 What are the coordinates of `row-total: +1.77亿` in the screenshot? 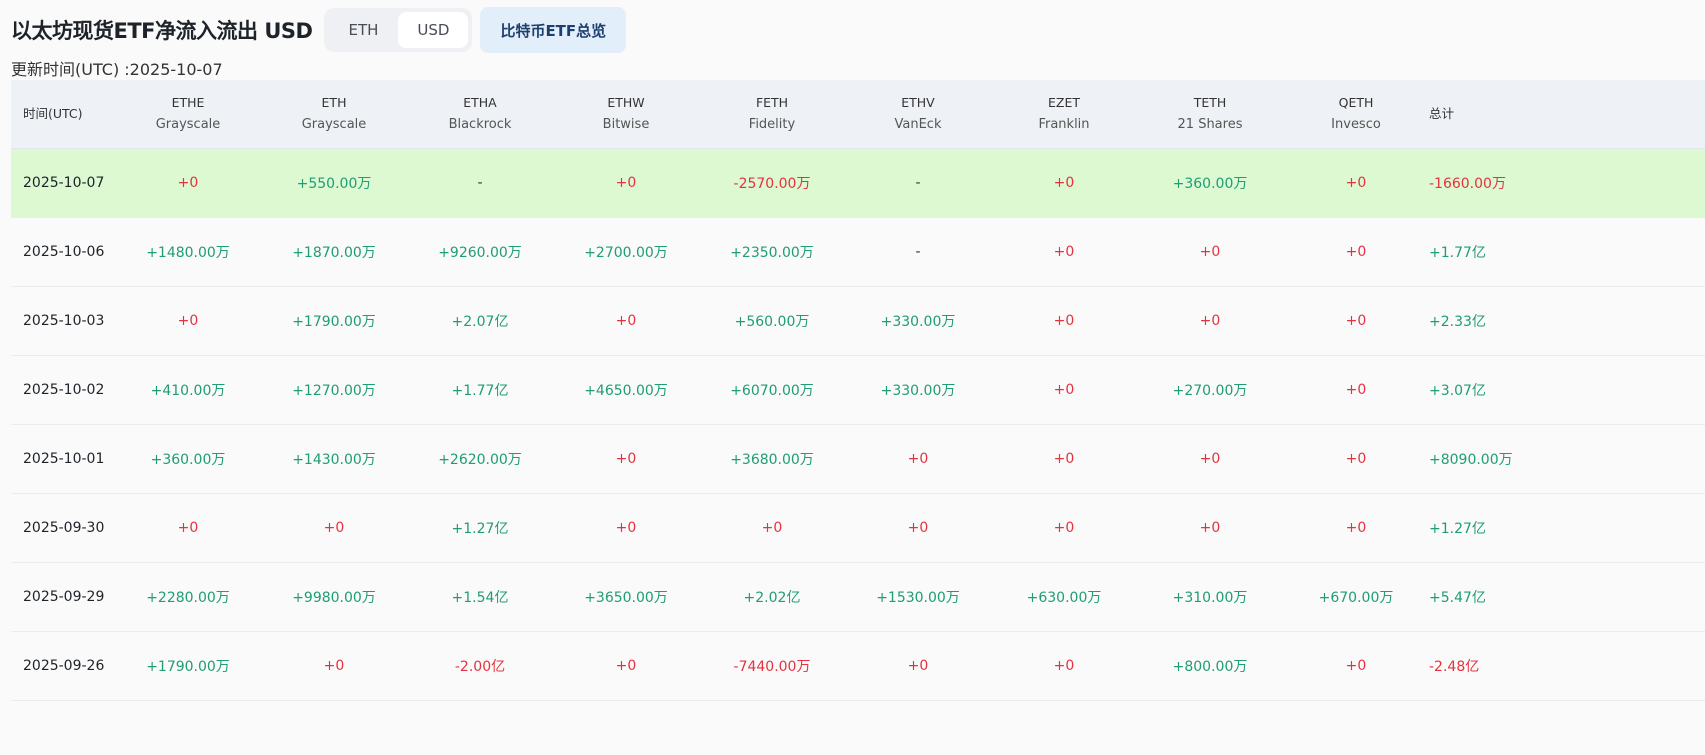 It's located at (1567, 252).